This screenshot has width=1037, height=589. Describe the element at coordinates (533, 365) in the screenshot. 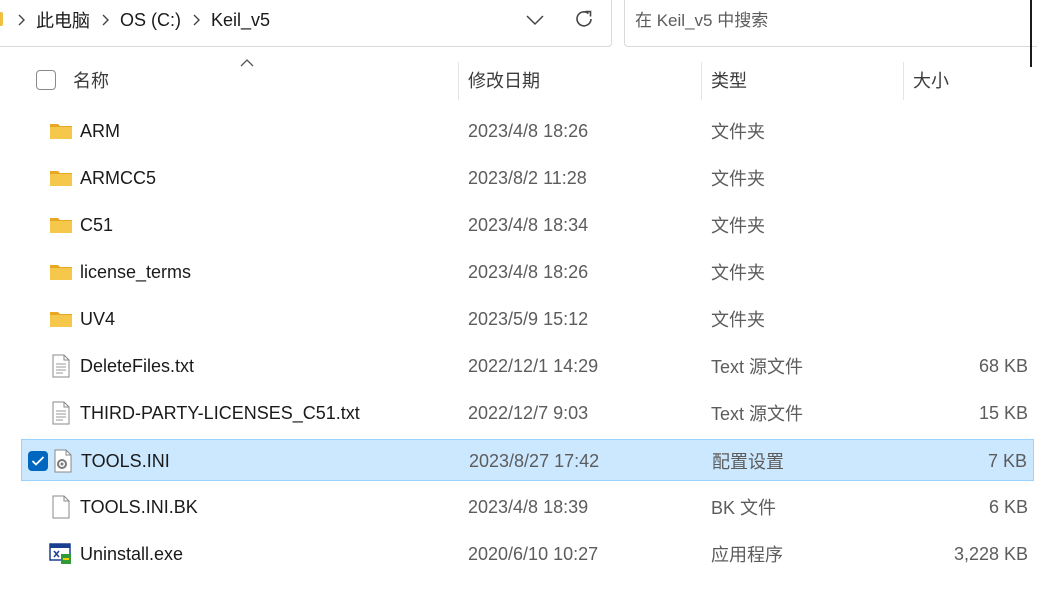

I see `file-modified-date: 2022/12/1 14:29` at that location.